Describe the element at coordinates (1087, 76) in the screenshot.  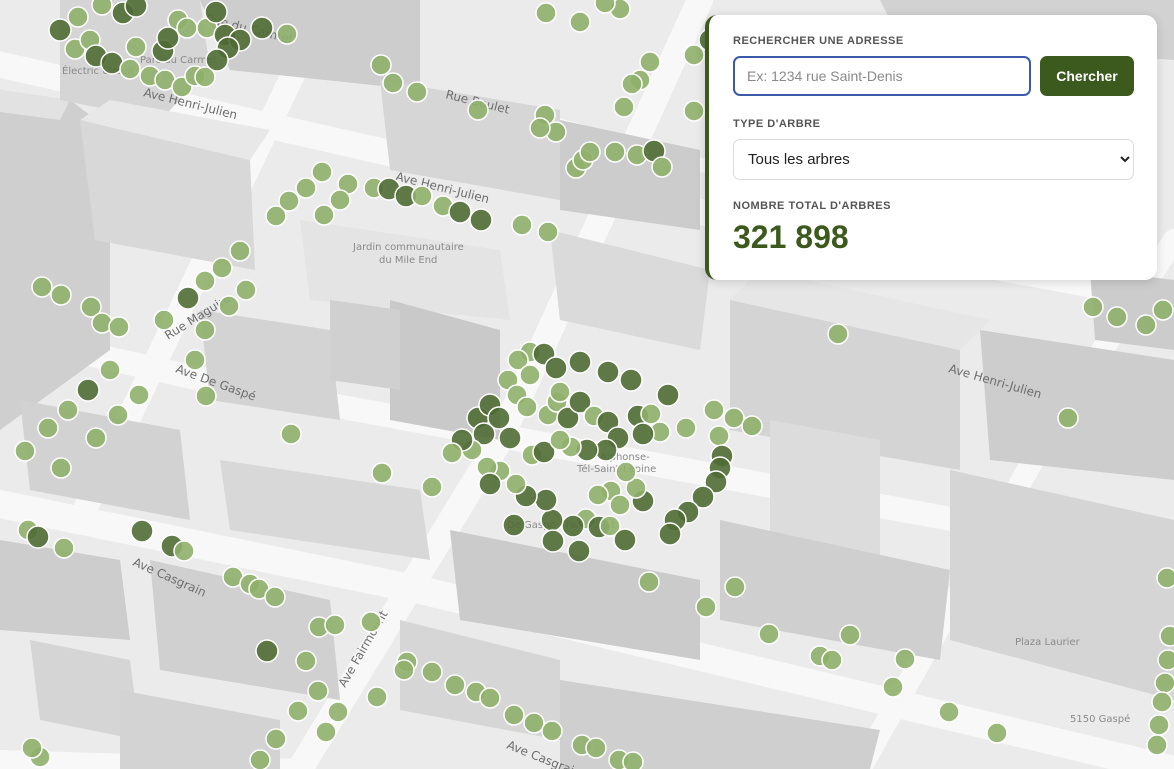
I see `search-button: Chercher` at that location.